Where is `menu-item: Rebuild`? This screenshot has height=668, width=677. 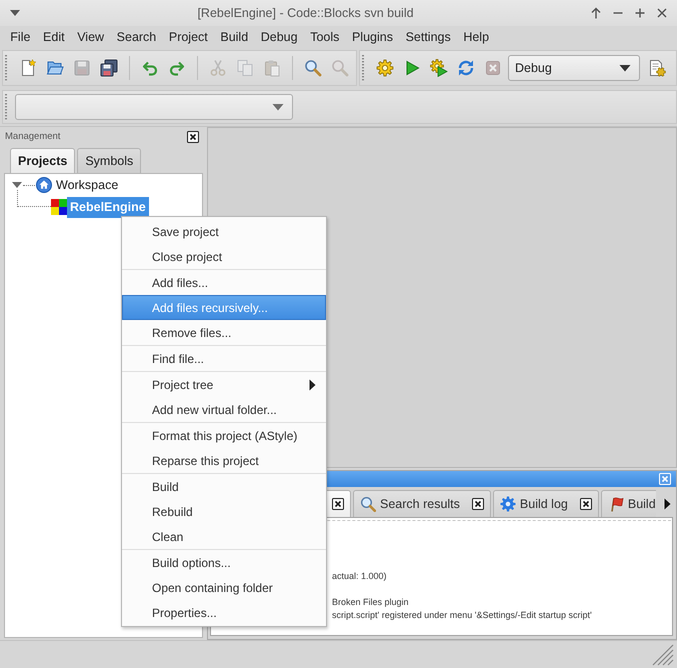
menu-item: Rebuild is located at coordinates (224, 511).